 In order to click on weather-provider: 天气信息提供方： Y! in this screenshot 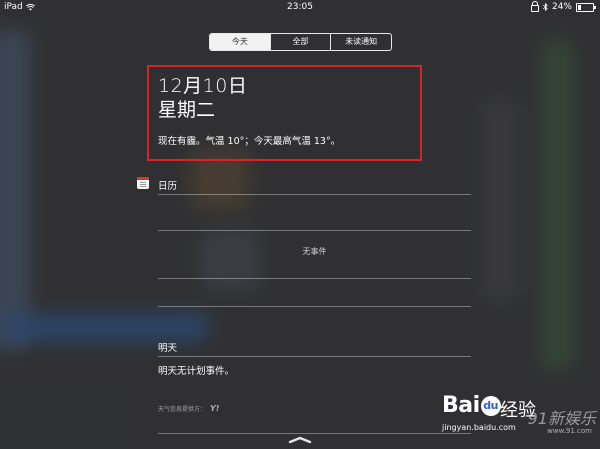, I will do `click(188, 408)`.